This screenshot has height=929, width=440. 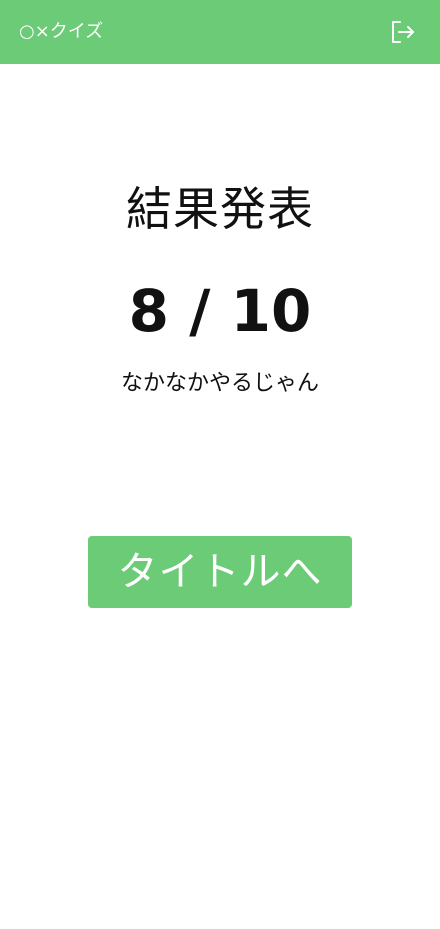 I want to click on logout-button, so click(x=403, y=32).